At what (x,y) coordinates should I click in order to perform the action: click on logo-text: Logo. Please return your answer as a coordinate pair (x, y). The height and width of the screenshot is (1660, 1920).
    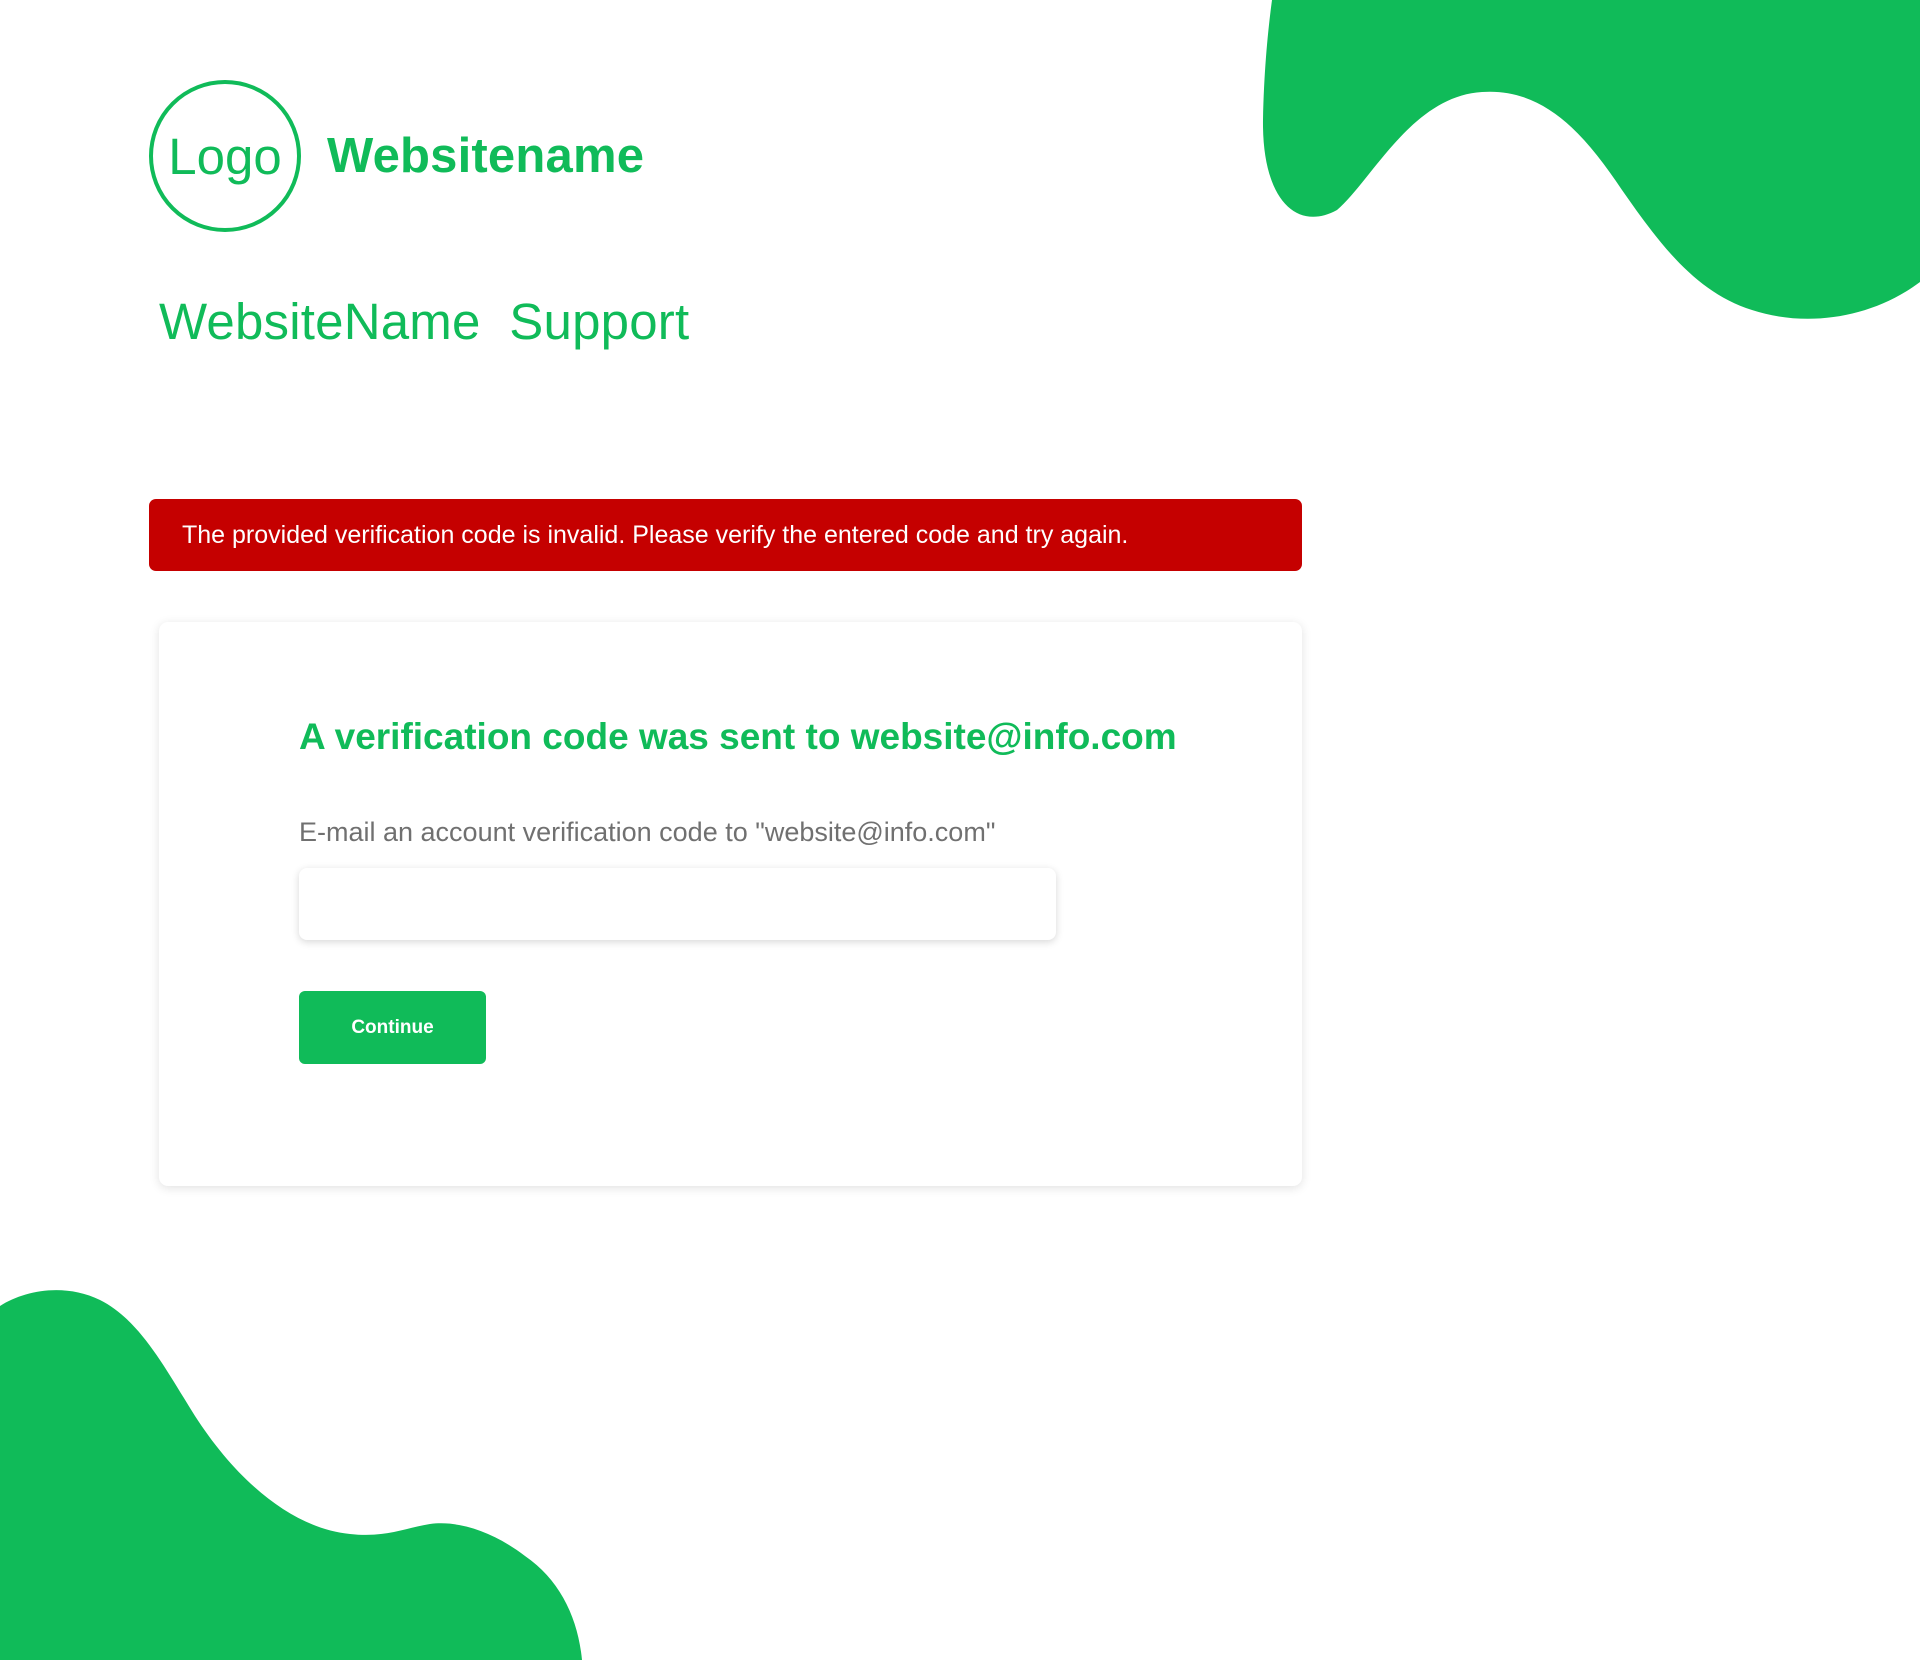
    Looking at the image, I should click on (225, 156).